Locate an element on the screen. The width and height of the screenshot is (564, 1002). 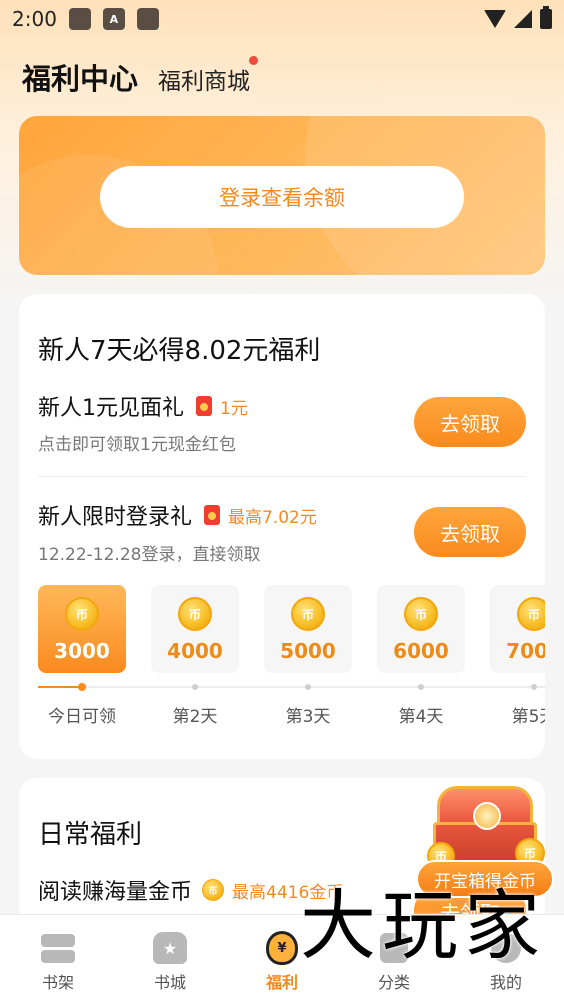
day-box: 币 6000 is located at coordinates (421, 629).